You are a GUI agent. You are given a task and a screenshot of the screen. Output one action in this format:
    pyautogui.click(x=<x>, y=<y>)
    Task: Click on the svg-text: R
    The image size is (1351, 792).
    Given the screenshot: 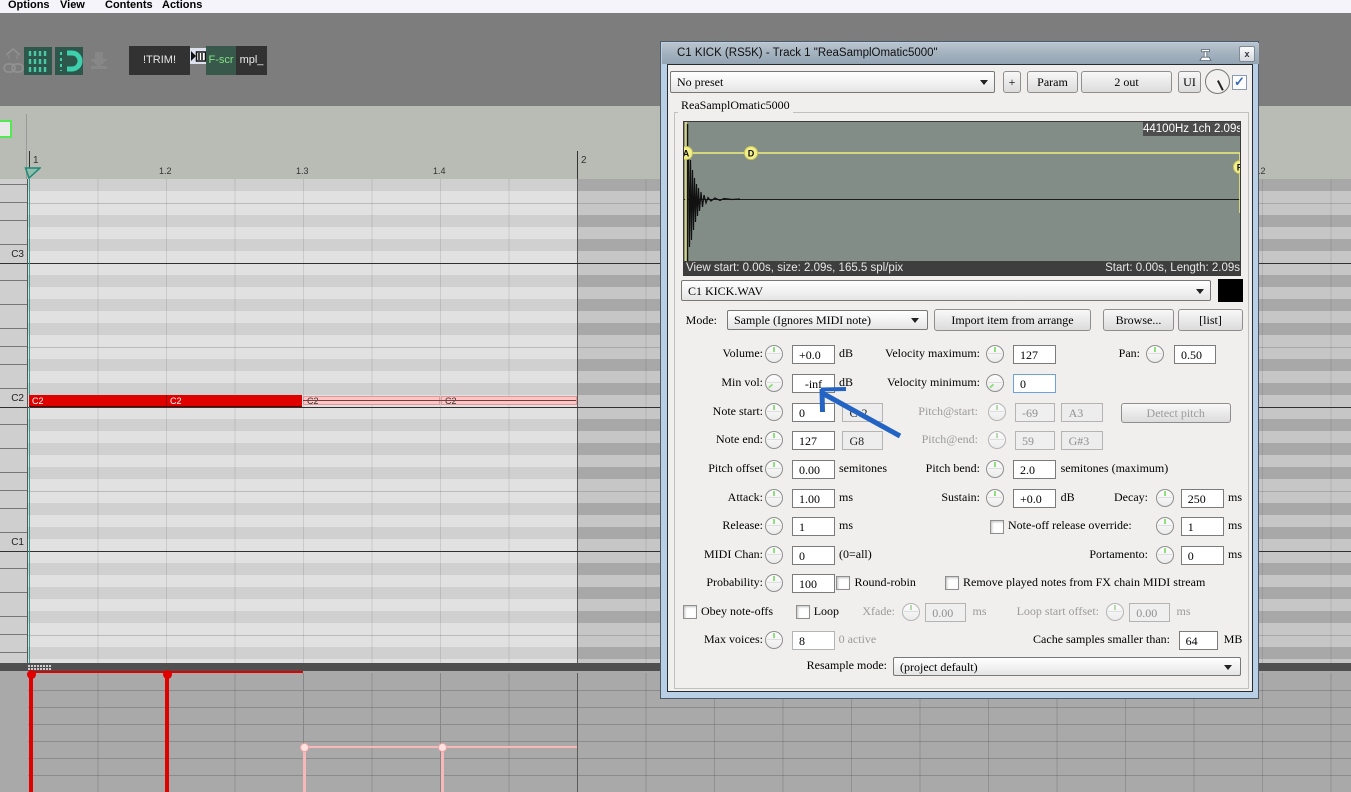 What is the action you would take?
    pyautogui.click(x=1239, y=168)
    